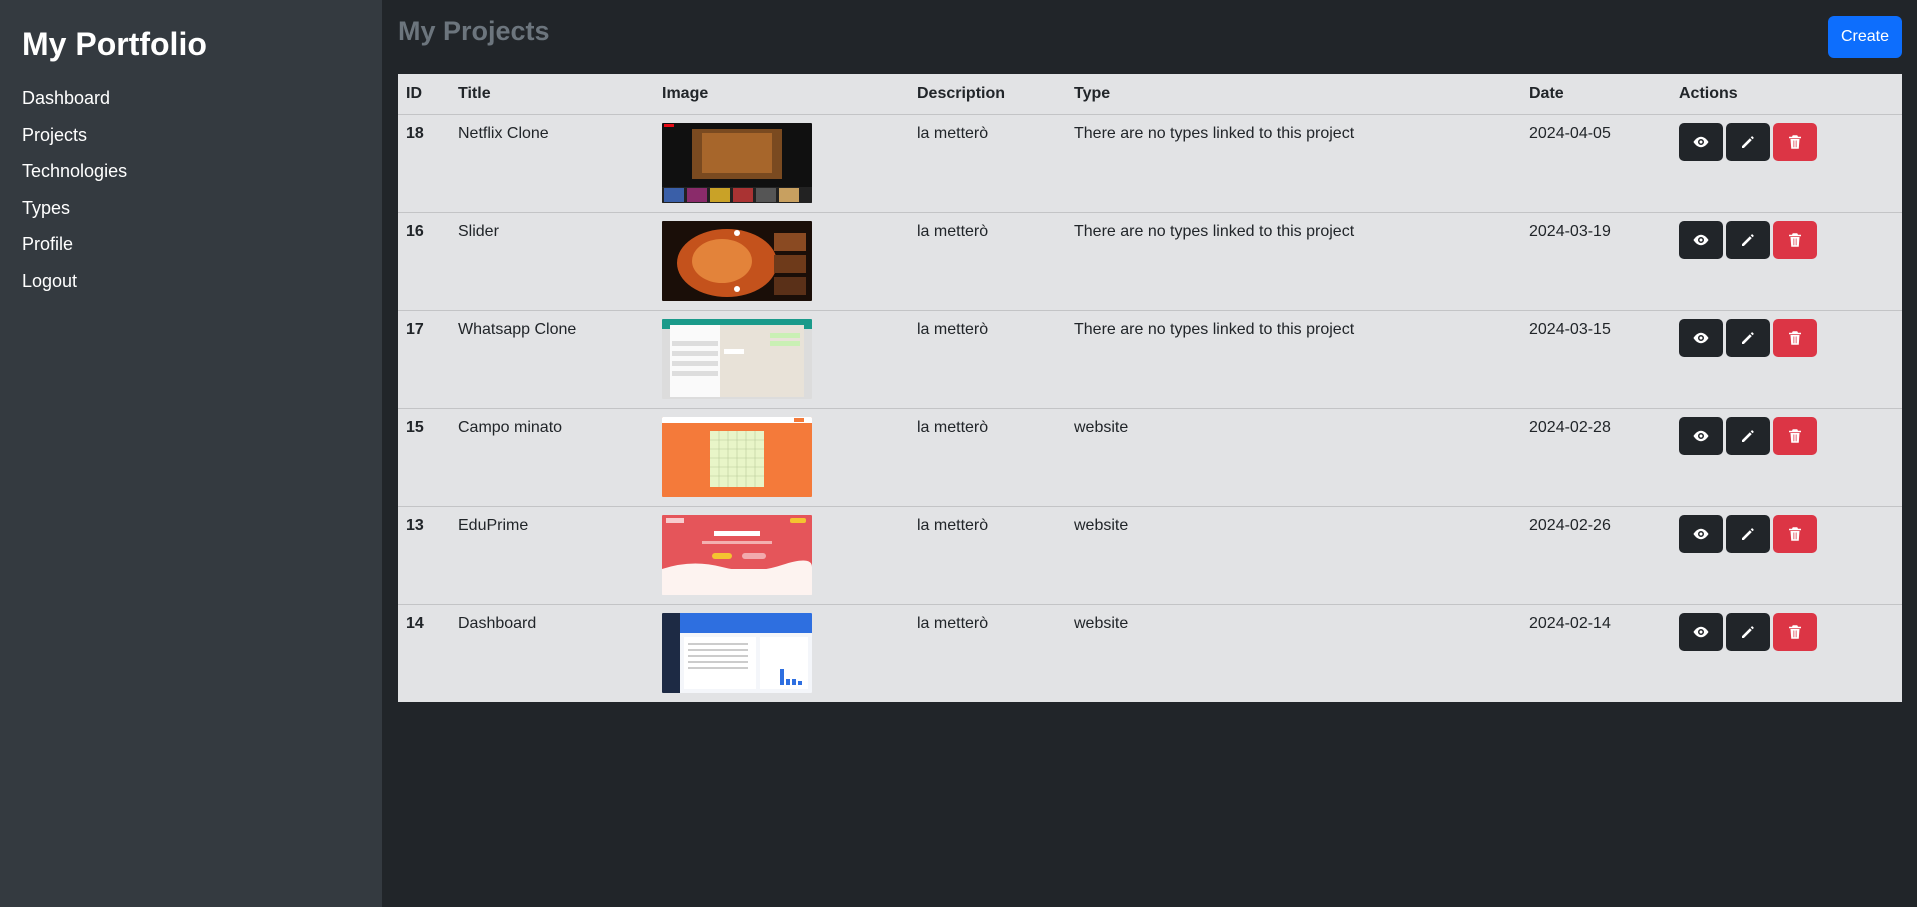 The height and width of the screenshot is (907, 1917). What do you see at coordinates (191, 135) in the screenshot?
I see `sidebar-item-projects: Projects` at bounding box center [191, 135].